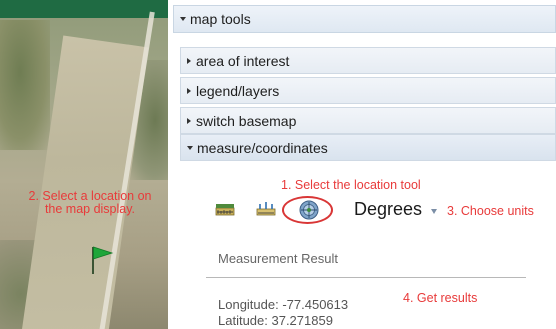 Image resolution: width=556 pixels, height=329 pixels. What do you see at coordinates (238, 90) in the screenshot?
I see `section-label: legend/layers` at bounding box center [238, 90].